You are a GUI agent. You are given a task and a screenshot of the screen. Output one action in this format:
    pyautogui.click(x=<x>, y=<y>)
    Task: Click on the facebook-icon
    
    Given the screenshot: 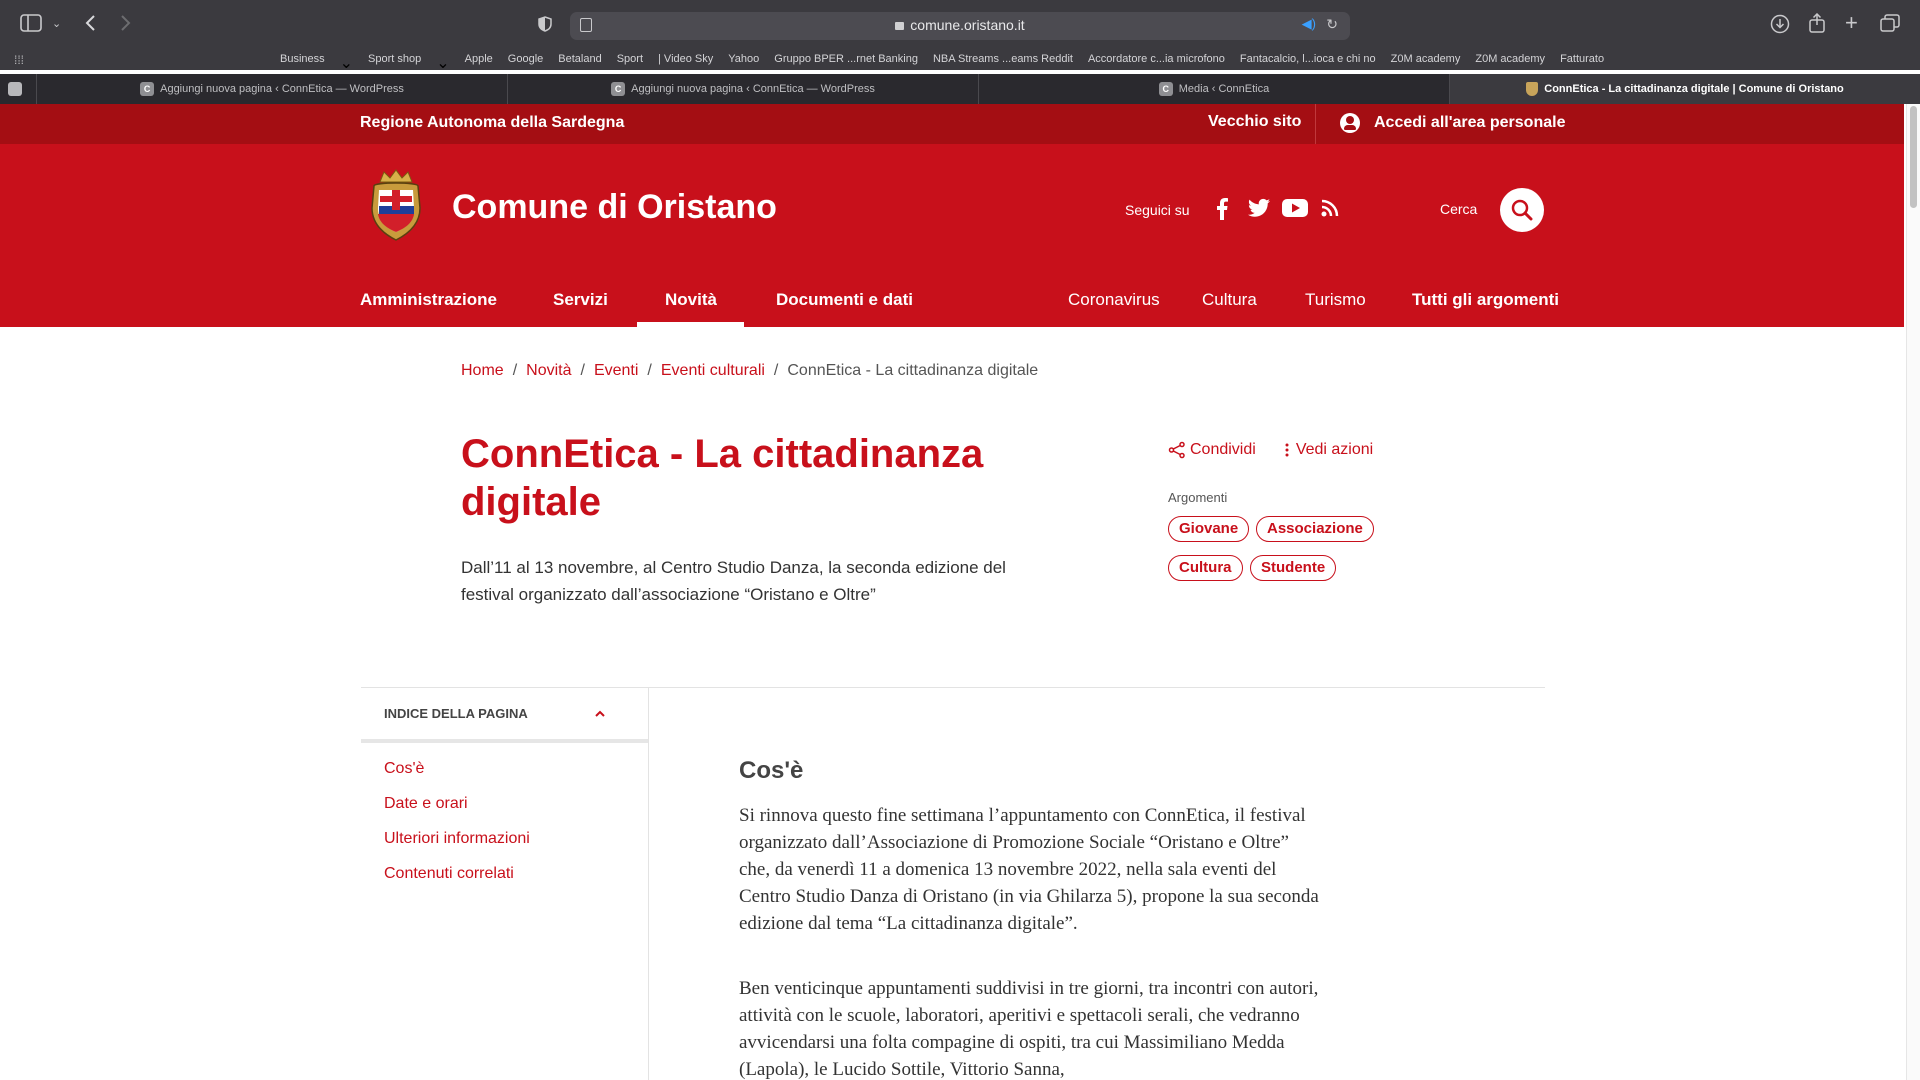 What is the action you would take?
    pyautogui.click(x=1222, y=211)
    